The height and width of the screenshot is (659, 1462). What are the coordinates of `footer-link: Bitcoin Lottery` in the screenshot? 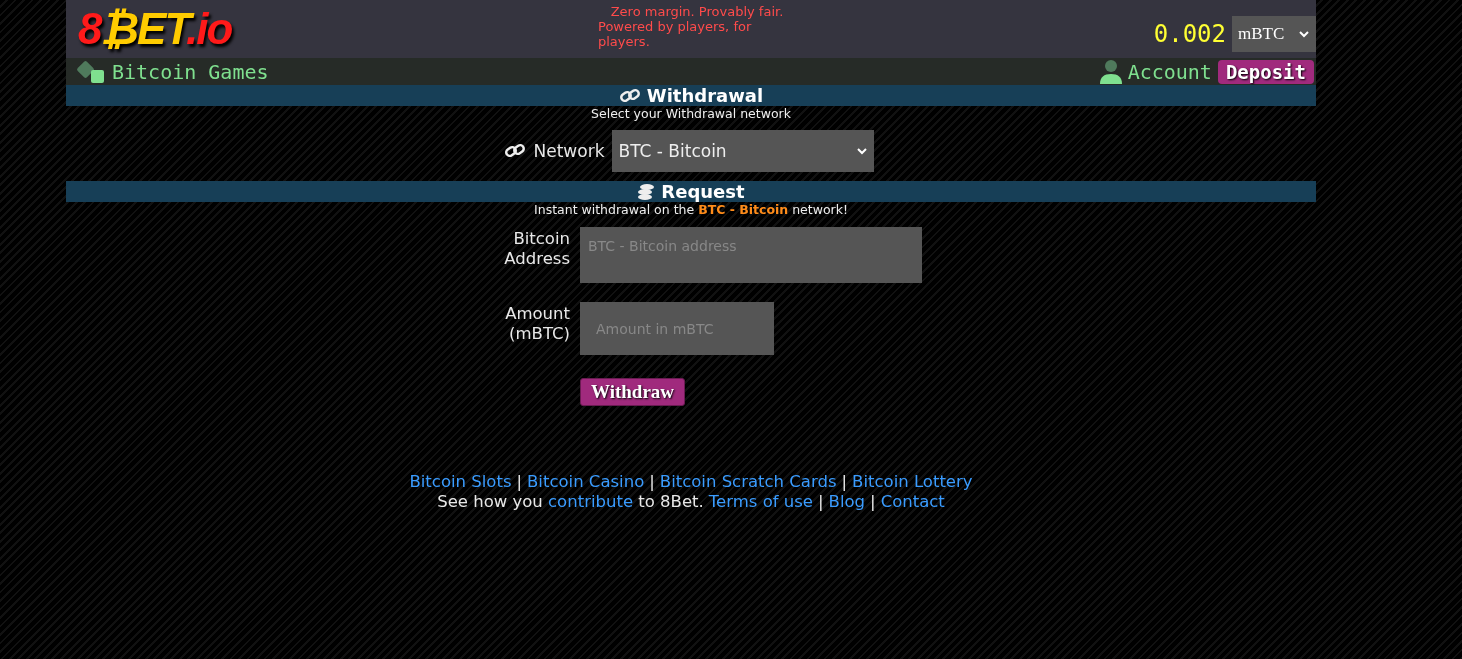 It's located at (912, 482).